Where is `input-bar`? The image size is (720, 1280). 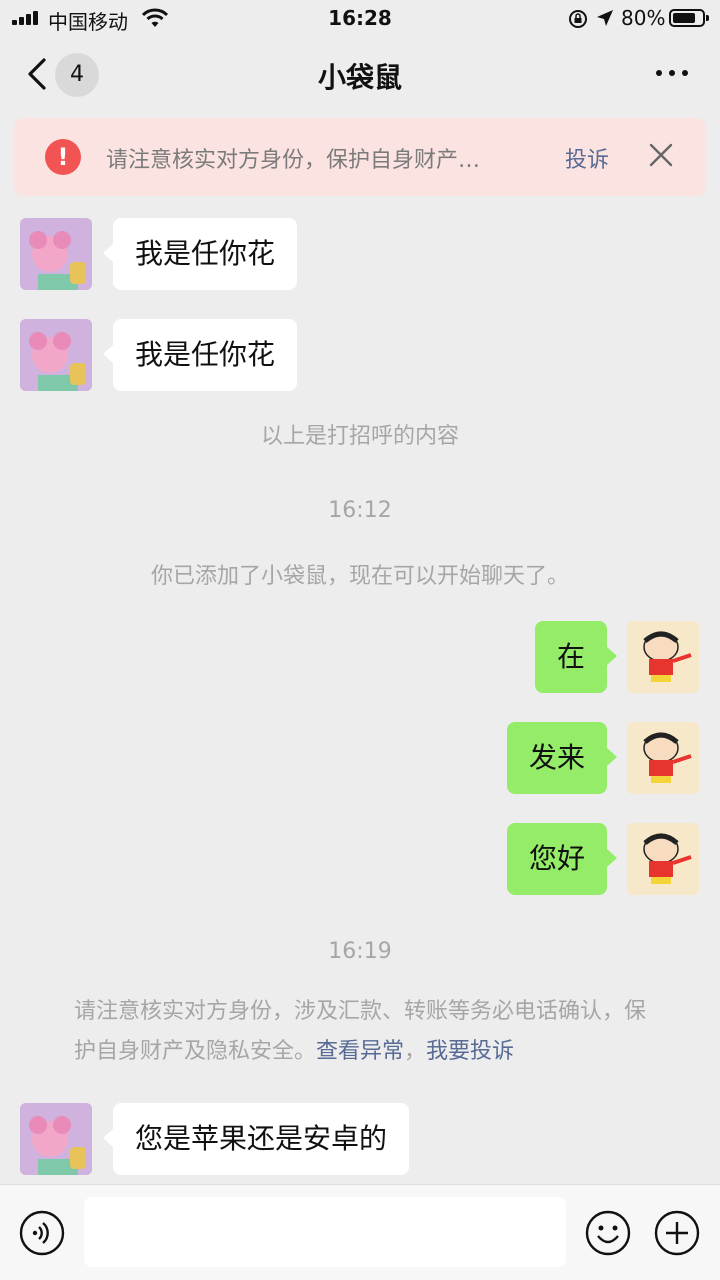 input-bar is located at coordinates (360, 1232).